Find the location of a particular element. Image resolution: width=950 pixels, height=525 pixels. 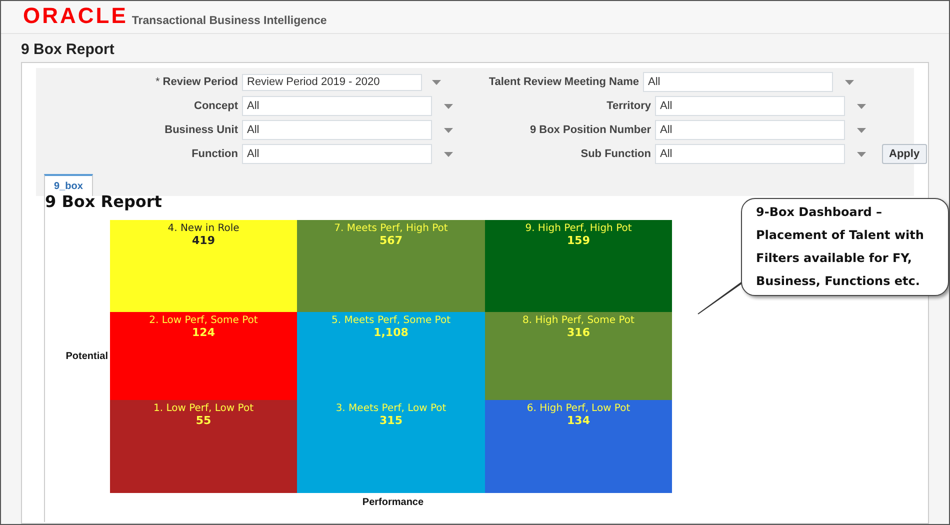

filter-label: Business Unit is located at coordinates (201, 130).